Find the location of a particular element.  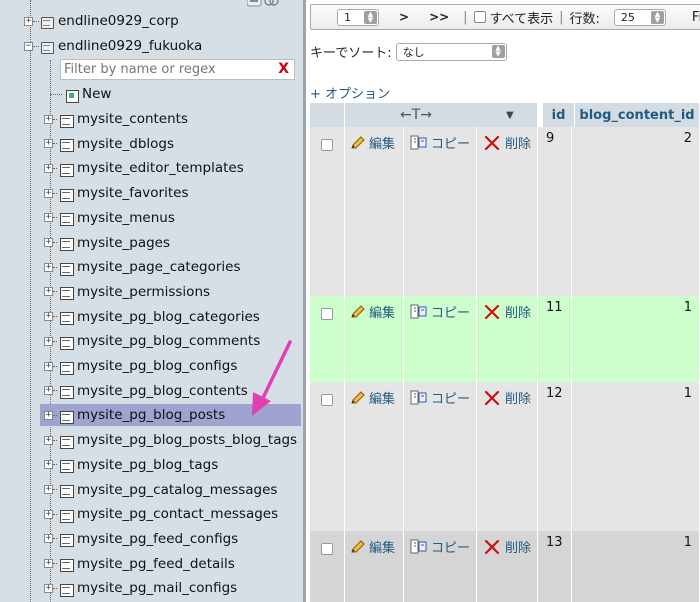

table-name: mysite_pg_blog_configs is located at coordinates (157, 366).